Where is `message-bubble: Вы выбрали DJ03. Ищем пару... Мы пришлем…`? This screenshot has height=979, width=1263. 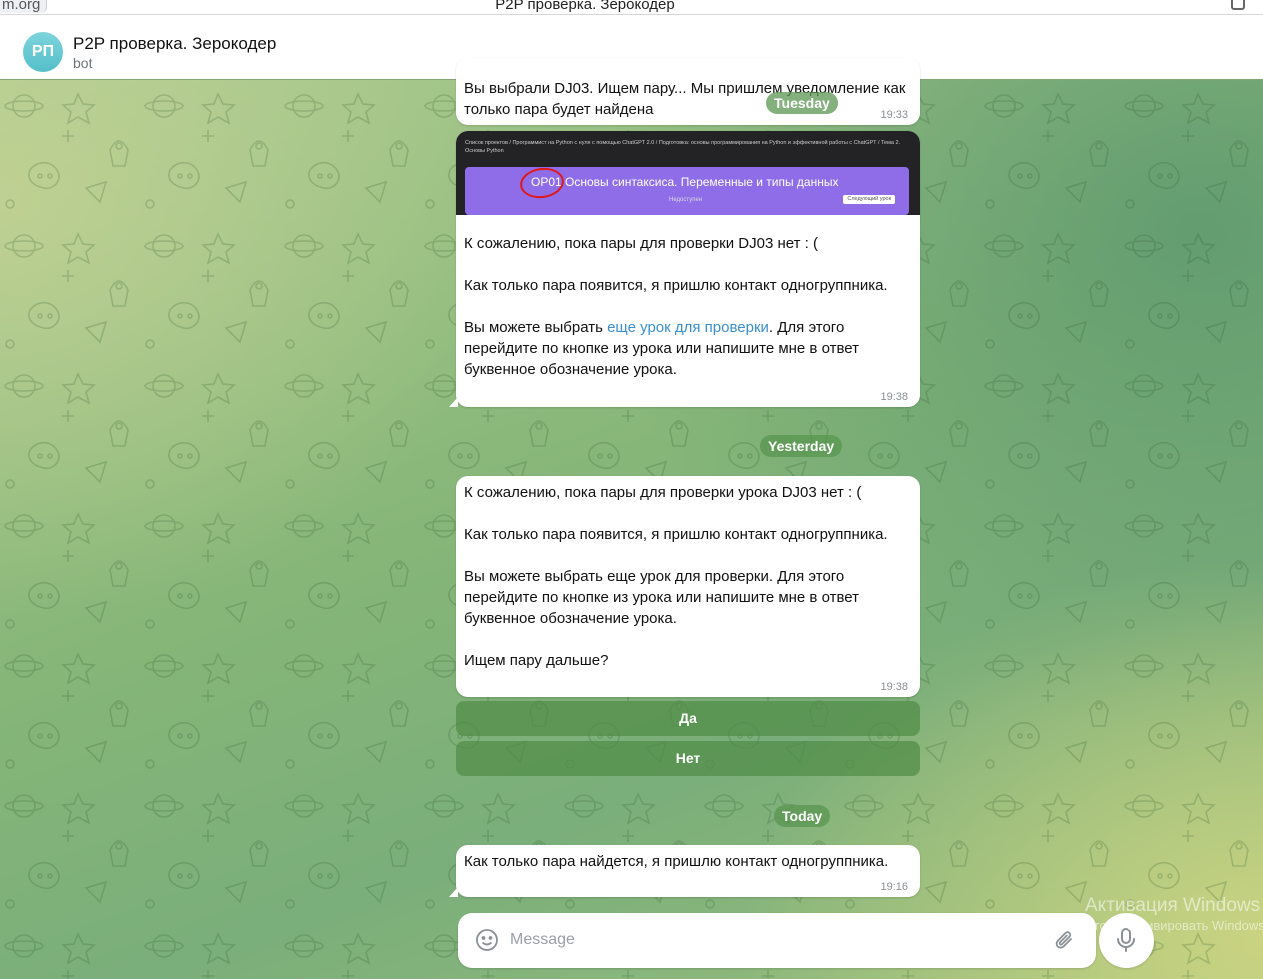 message-bubble: Вы выбрали DJ03. Ищем пару... Мы пришлем… is located at coordinates (688, 91).